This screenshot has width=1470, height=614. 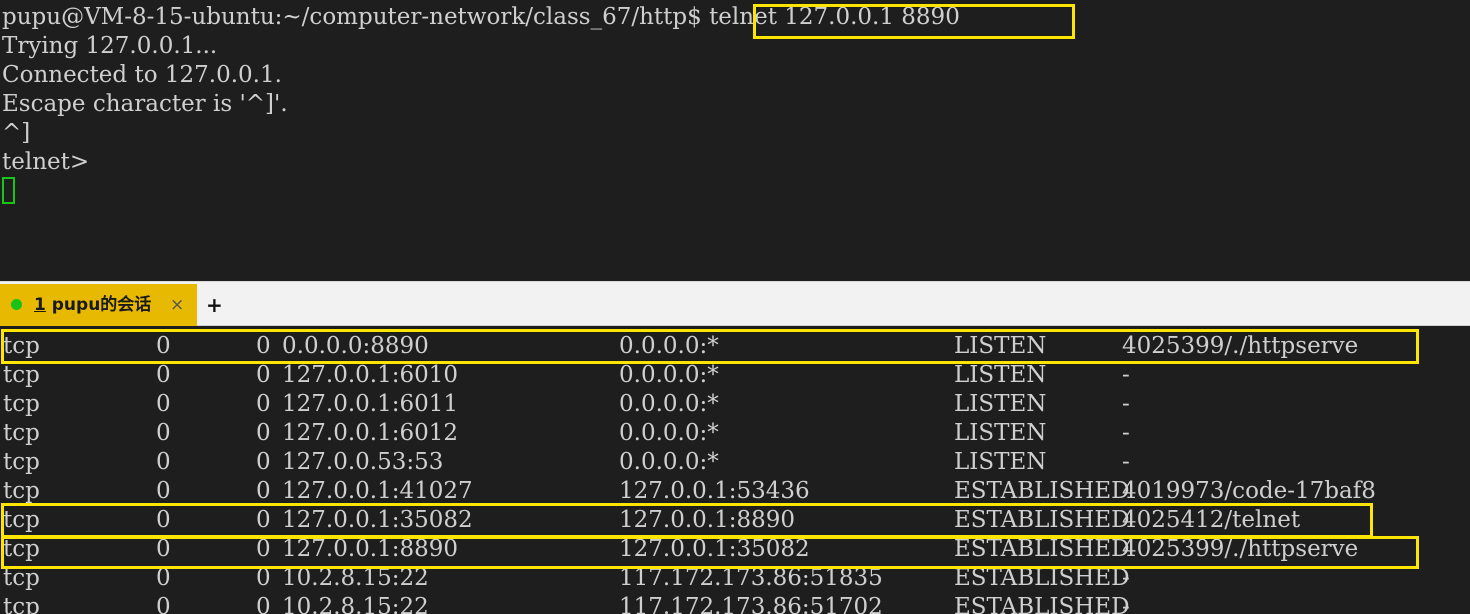 I want to click on table-row: tcp 0 0 127.0.0.1:6011 0.0.0.0:* LISTEN -, so click(x=735, y=404).